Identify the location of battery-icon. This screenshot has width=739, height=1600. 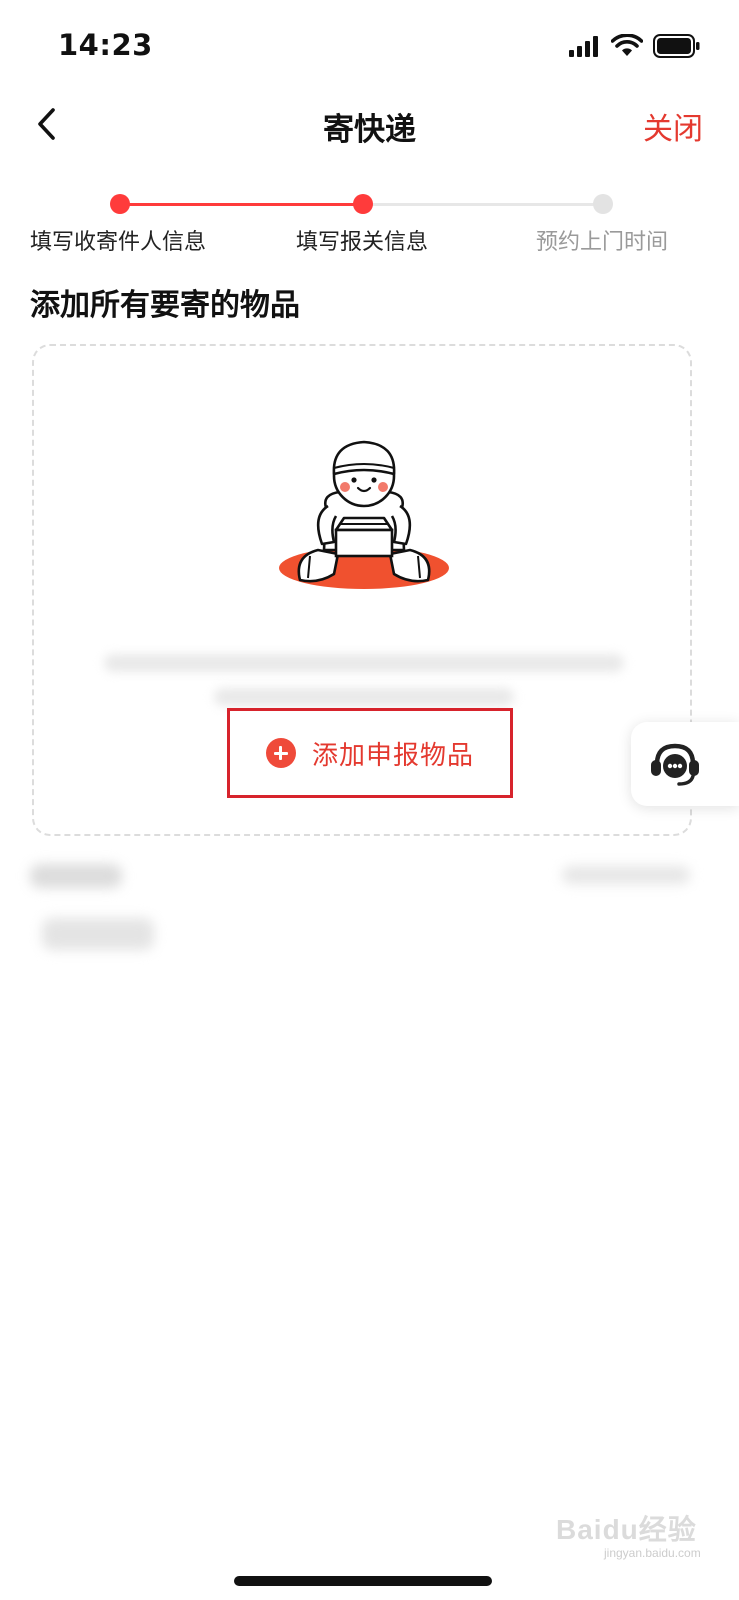
(676, 46).